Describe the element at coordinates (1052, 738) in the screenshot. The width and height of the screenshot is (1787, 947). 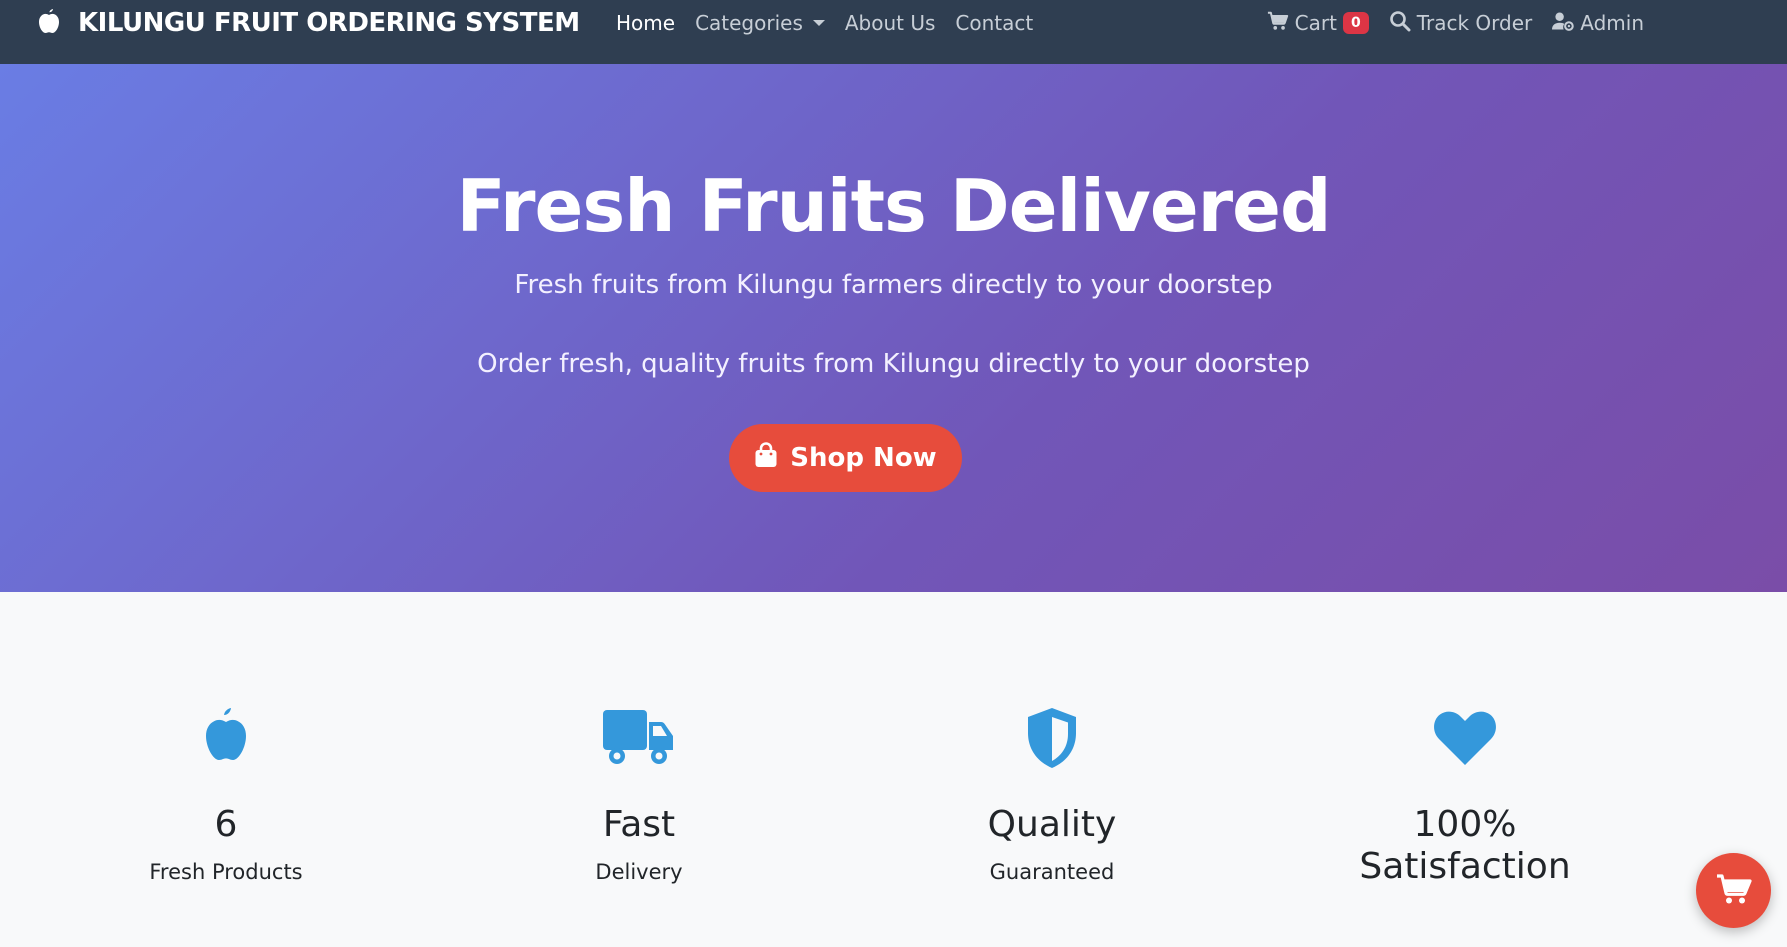
I see `shield-icon` at that location.